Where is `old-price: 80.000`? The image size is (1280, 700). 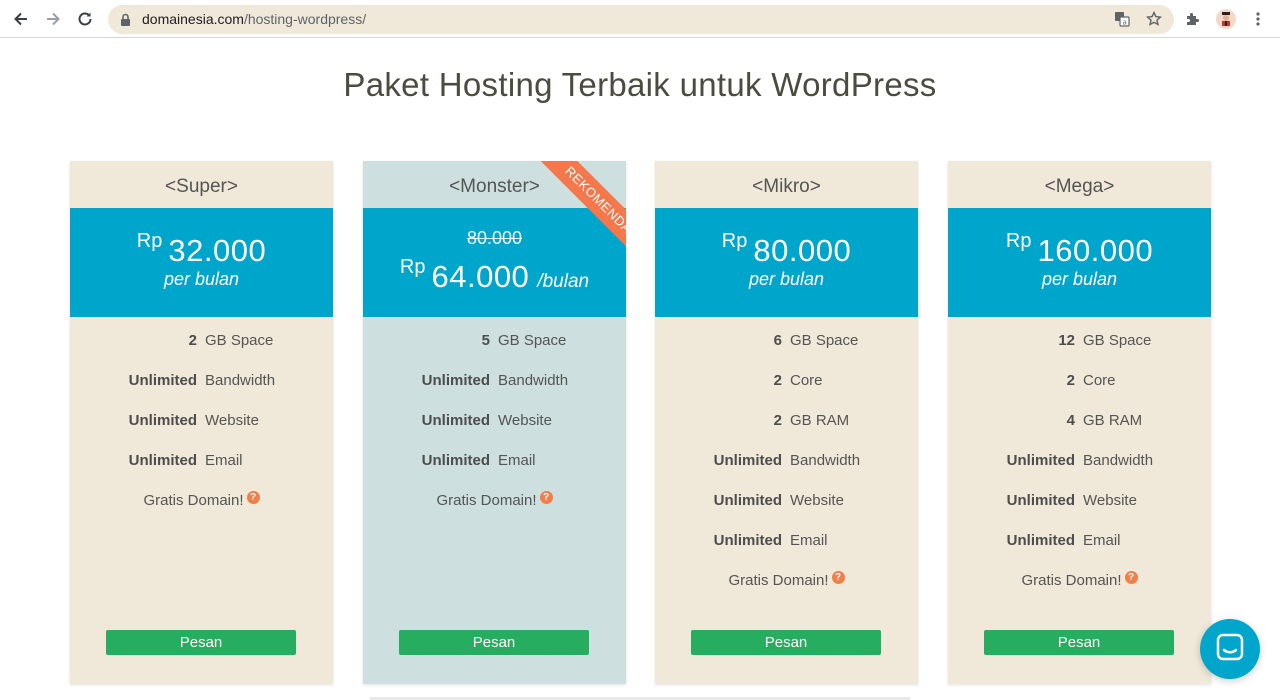 old-price: 80.000 is located at coordinates (494, 238).